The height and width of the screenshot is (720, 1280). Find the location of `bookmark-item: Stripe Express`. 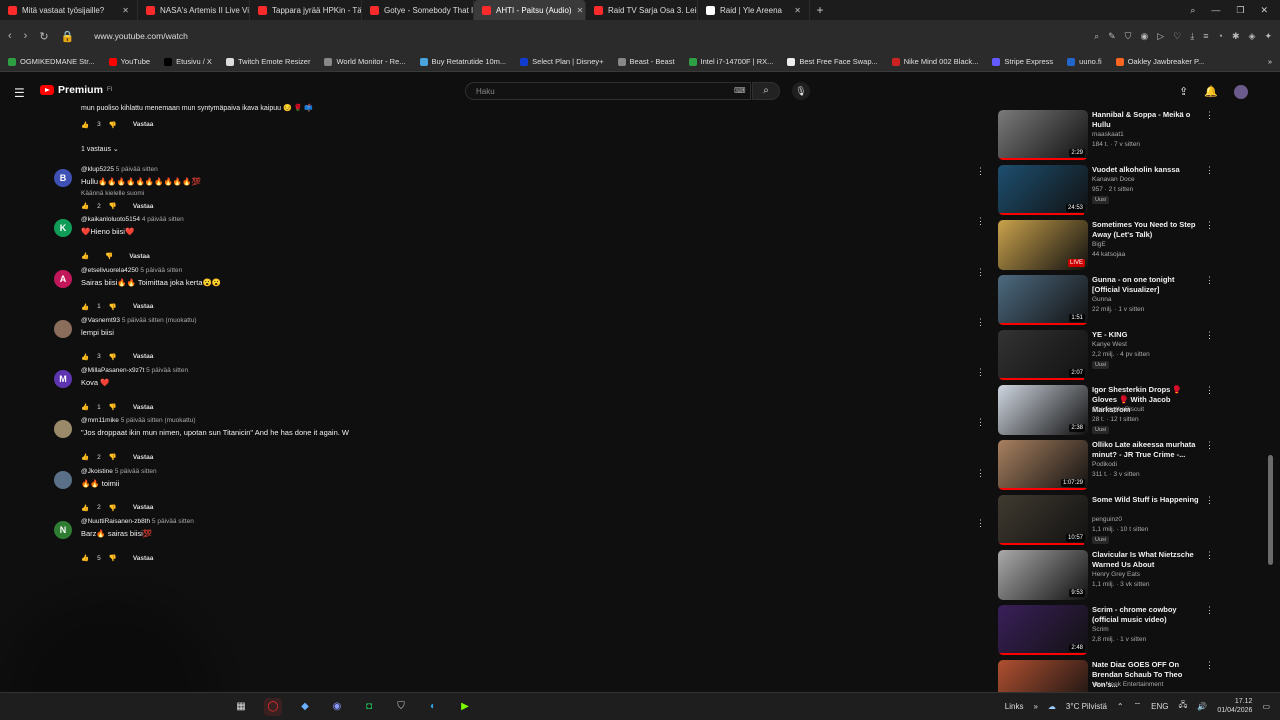

bookmark-item: Stripe Express is located at coordinates (1022, 61).